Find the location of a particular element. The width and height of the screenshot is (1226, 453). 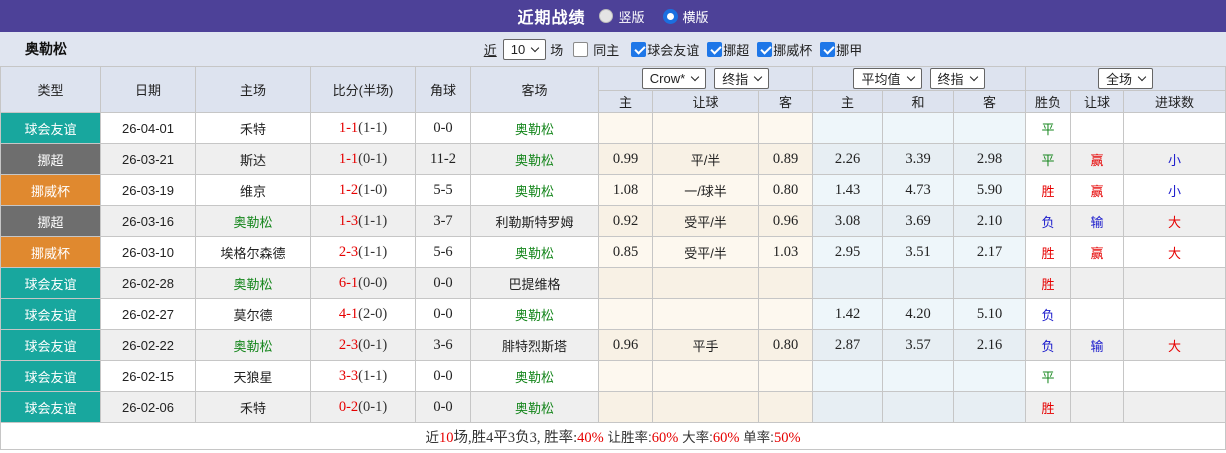

odds-handicap: 受平/半 is located at coordinates (705, 252).